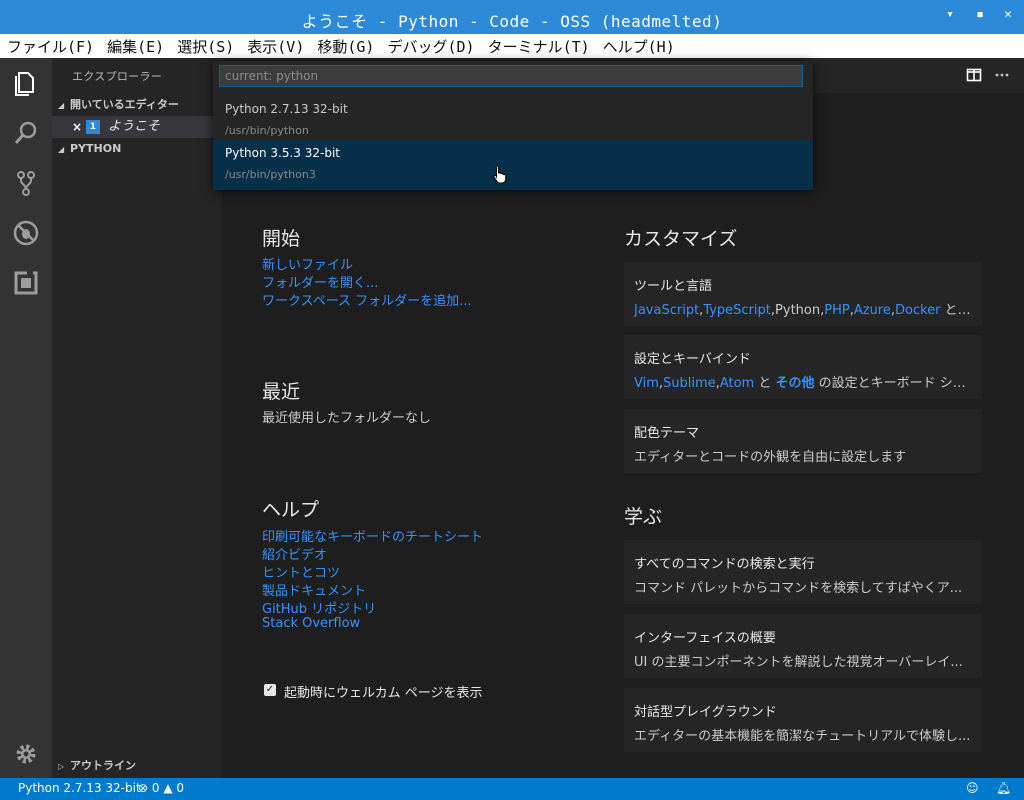 This screenshot has width=1024, height=800. Describe the element at coordinates (673, 286) in the screenshot. I see `card-title: ツールと言語` at that location.